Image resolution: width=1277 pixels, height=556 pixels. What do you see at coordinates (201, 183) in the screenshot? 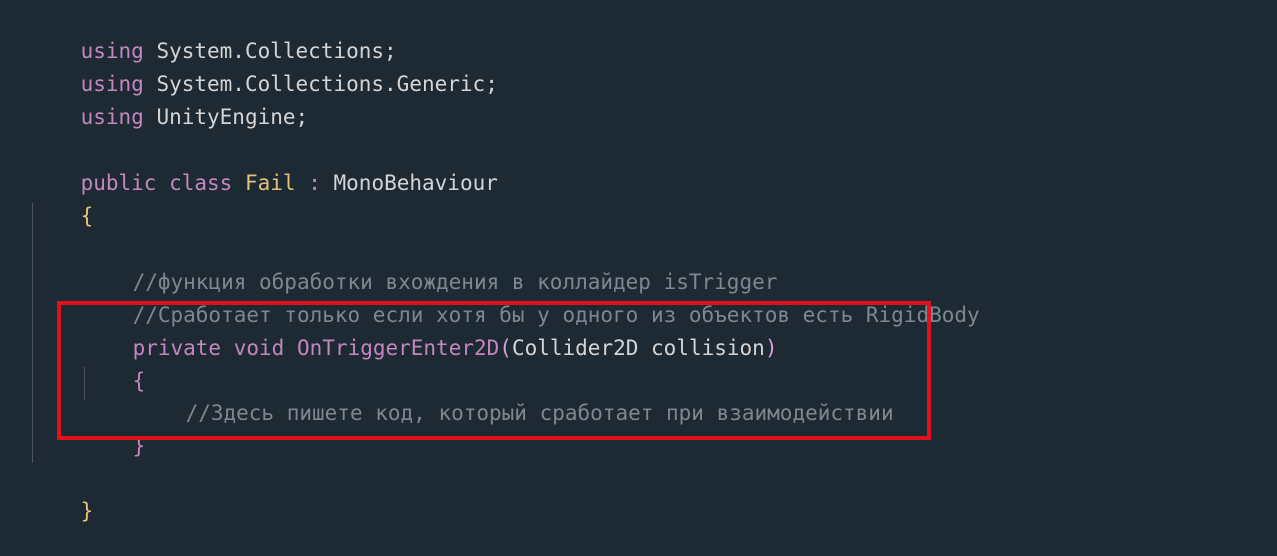
I see `keyword-class: class` at bounding box center [201, 183].